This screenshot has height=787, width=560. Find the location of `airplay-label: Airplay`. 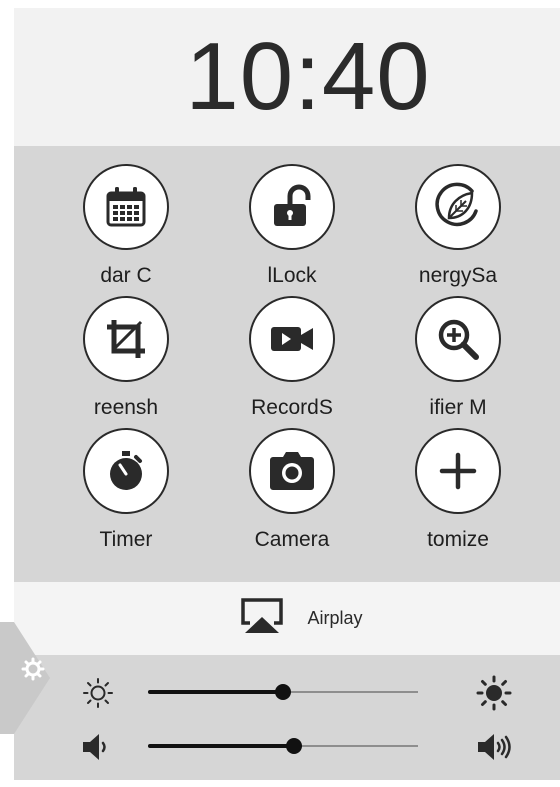

airplay-label: Airplay is located at coordinates (335, 618).